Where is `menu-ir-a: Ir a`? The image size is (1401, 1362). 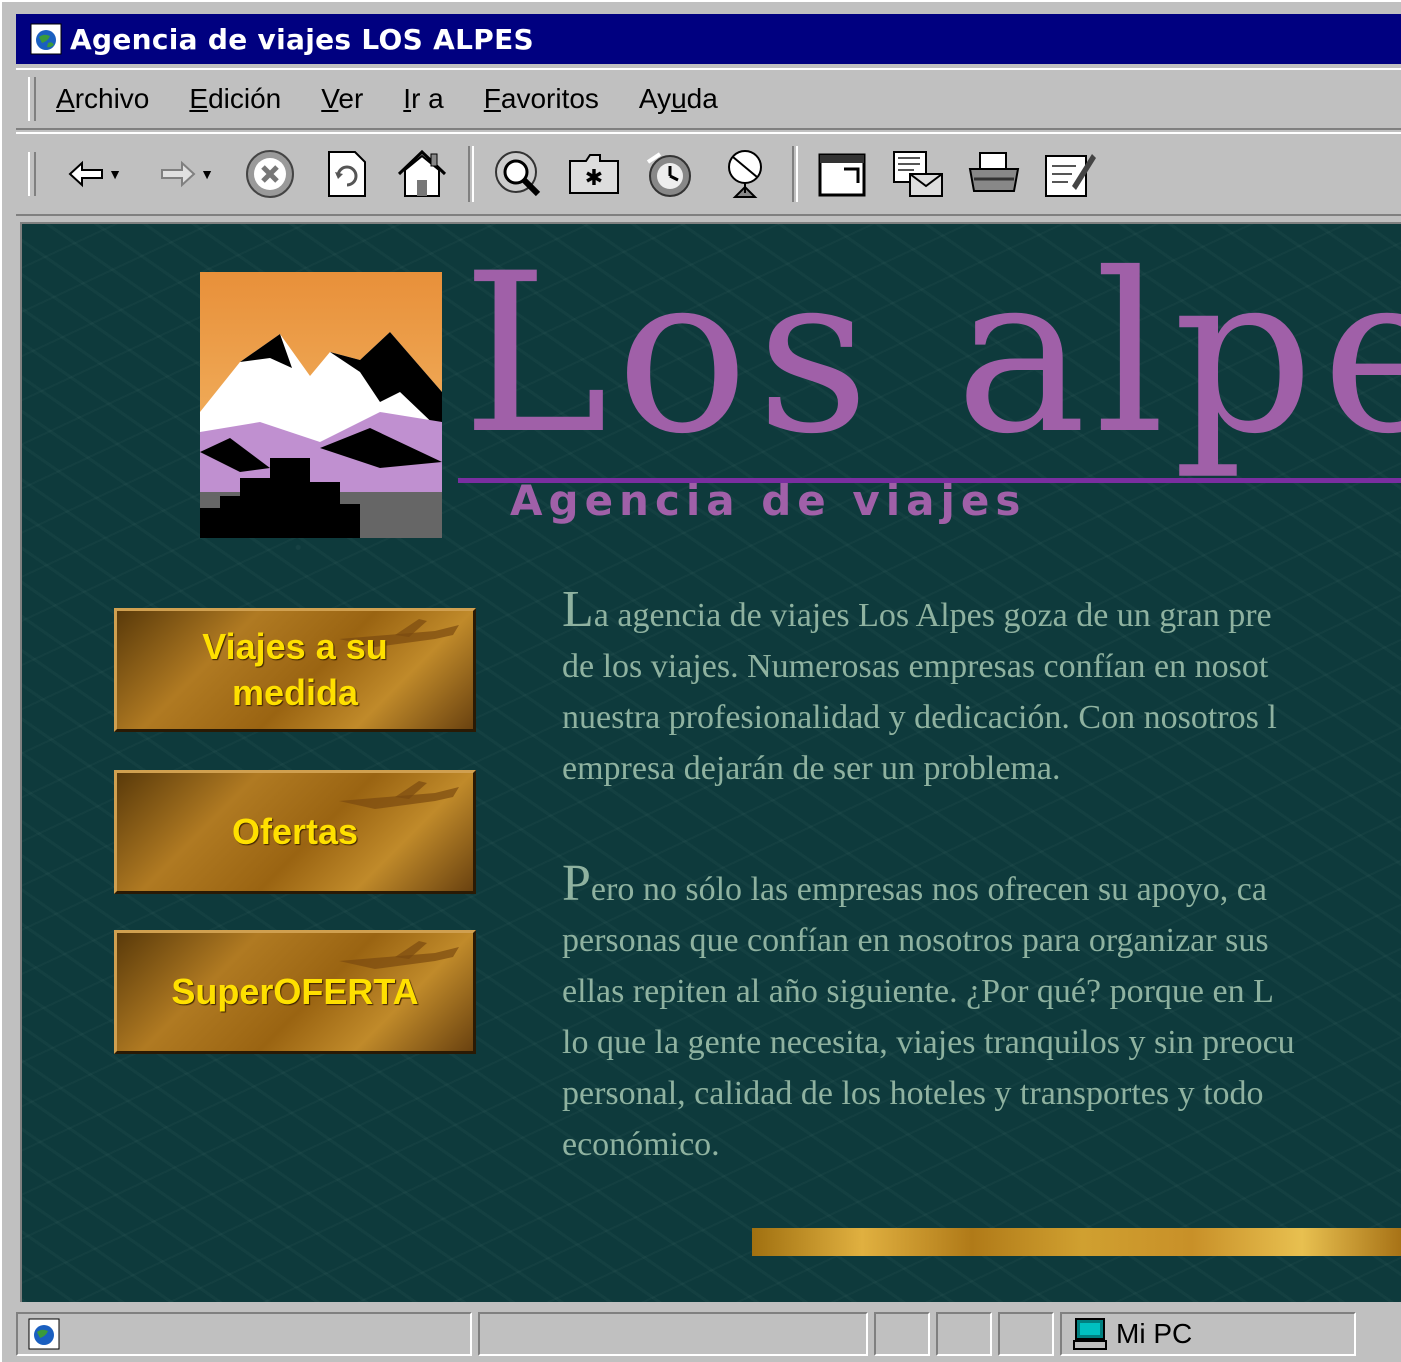 menu-ir-a: Ir a is located at coordinates (423, 99).